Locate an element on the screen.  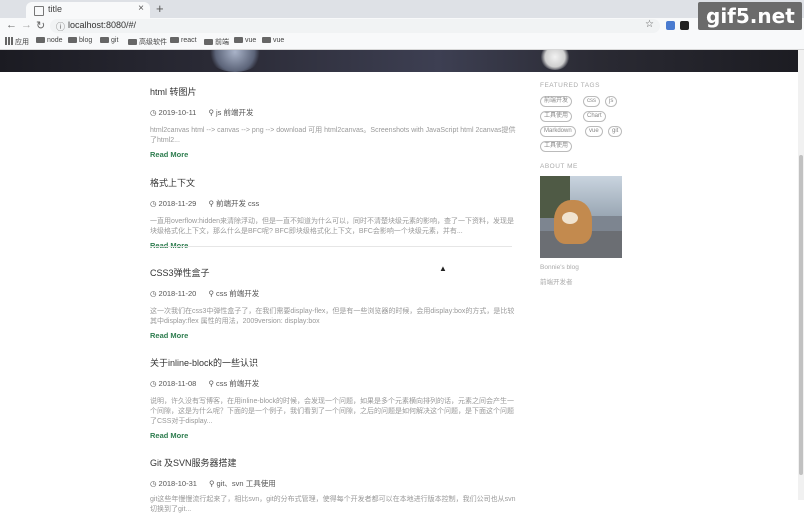
bookmark-apps: 应用 is located at coordinates (17, 42).